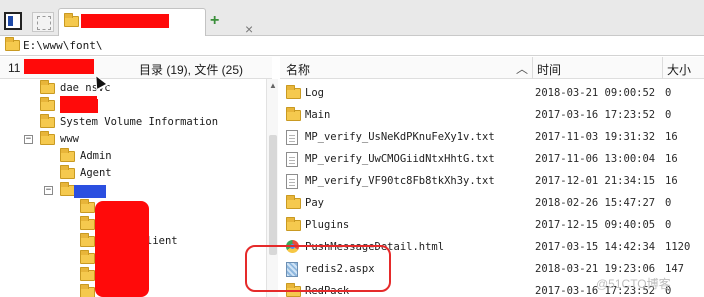 Image resolution: width=704 pixels, height=297 pixels. I want to click on file-name: Pay, so click(314, 203).